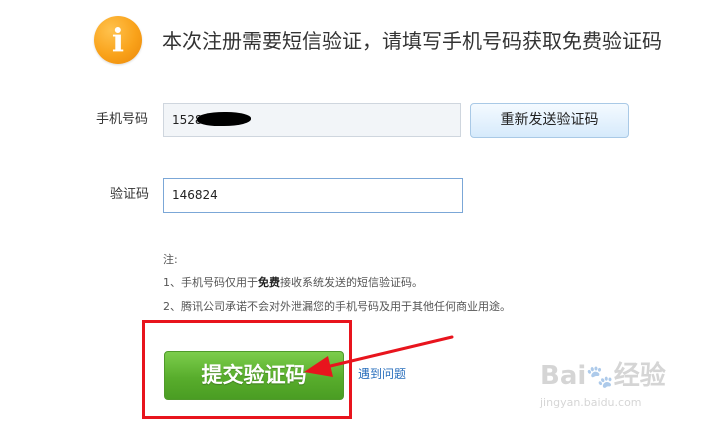 The image size is (704, 438). What do you see at coordinates (224, 119) in the screenshot?
I see `redaction-mark` at bounding box center [224, 119].